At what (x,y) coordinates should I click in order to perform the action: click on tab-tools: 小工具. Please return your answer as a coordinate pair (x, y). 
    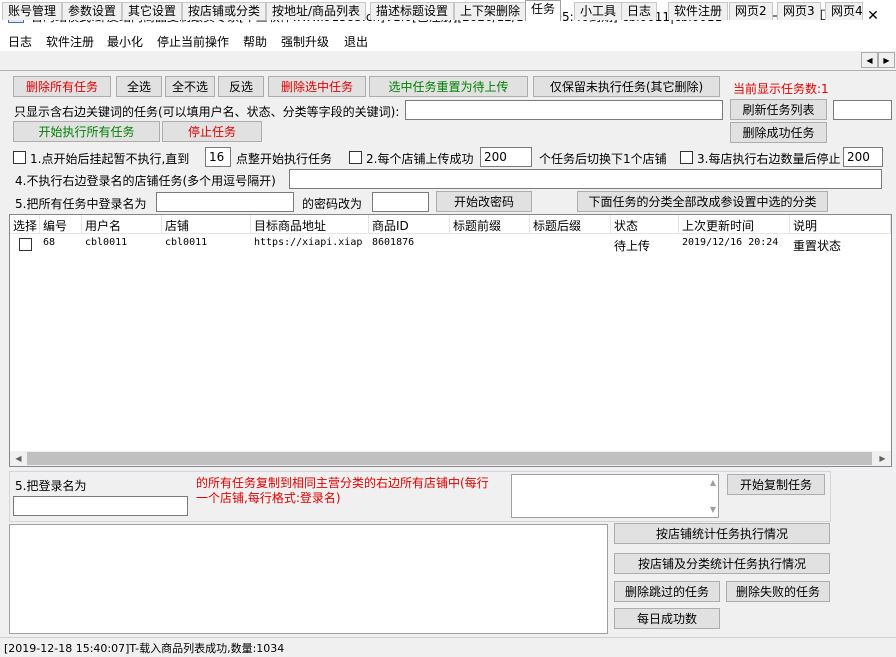
    Looking at the image, I should click on (598, 11).